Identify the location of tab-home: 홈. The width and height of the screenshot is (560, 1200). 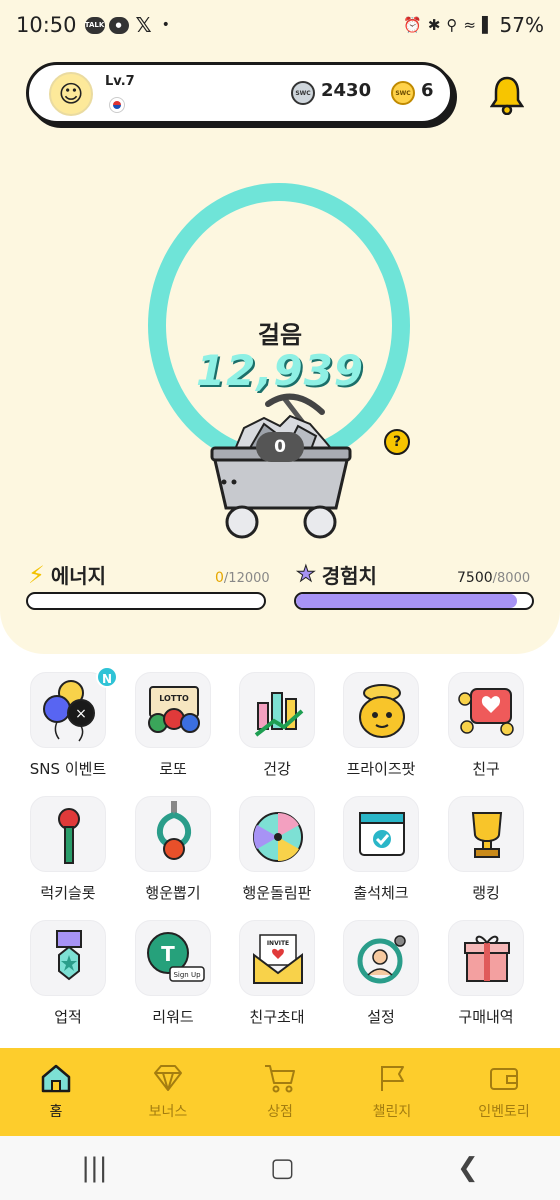
(56, 1092).